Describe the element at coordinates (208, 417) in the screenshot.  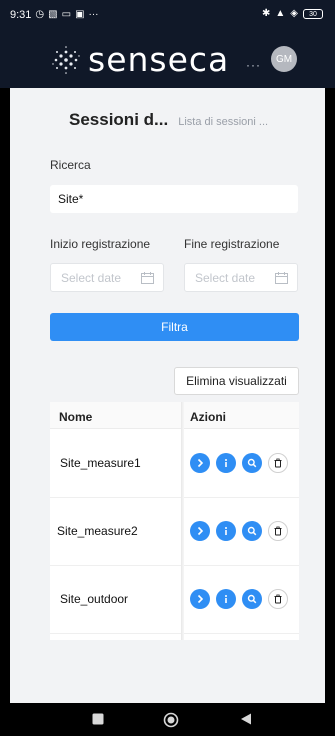
I see `column-header-actions: Azioni` at that location.